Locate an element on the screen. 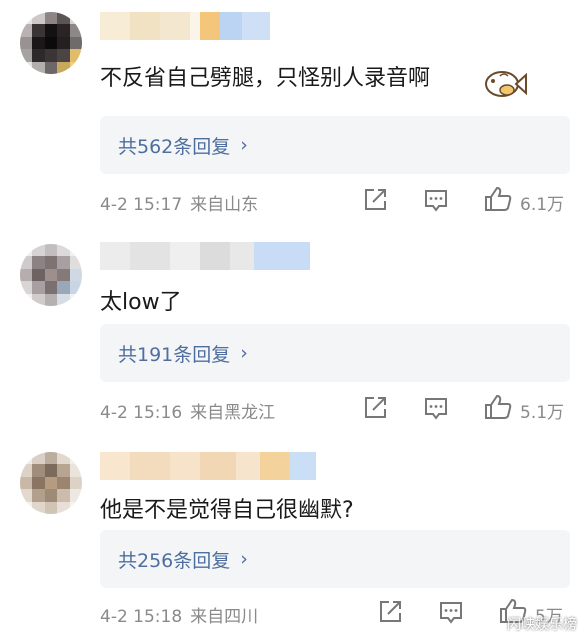 The height and width of the screenshot is (640, 587). comment-date: 4-2 15:16 is located at coordinates (141, 413).